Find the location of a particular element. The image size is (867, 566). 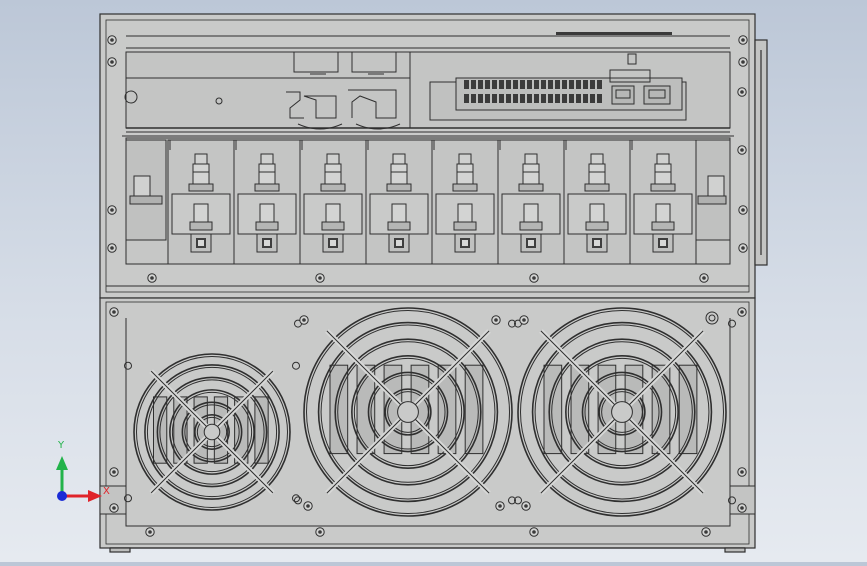

control-section is located at coordinates (428, 84).